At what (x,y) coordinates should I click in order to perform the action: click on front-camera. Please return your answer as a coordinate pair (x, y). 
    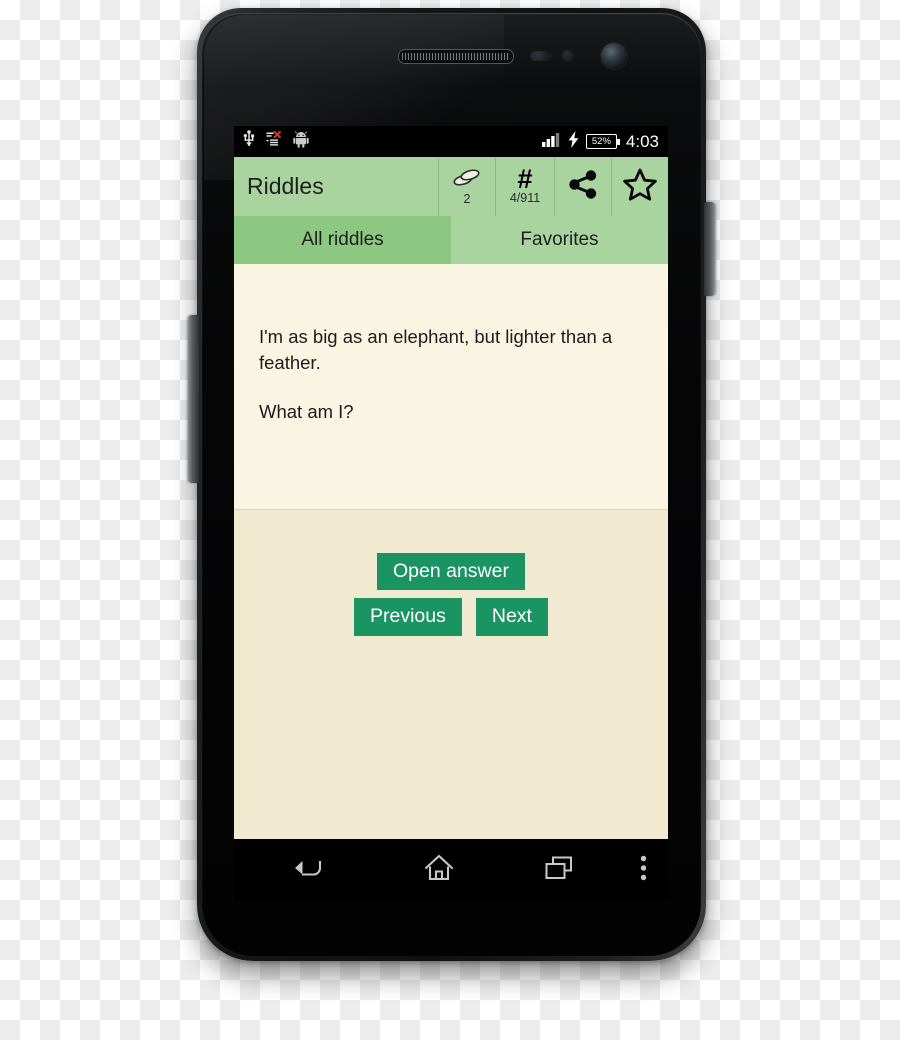
    Looking at the image, I should click on (614, 56).